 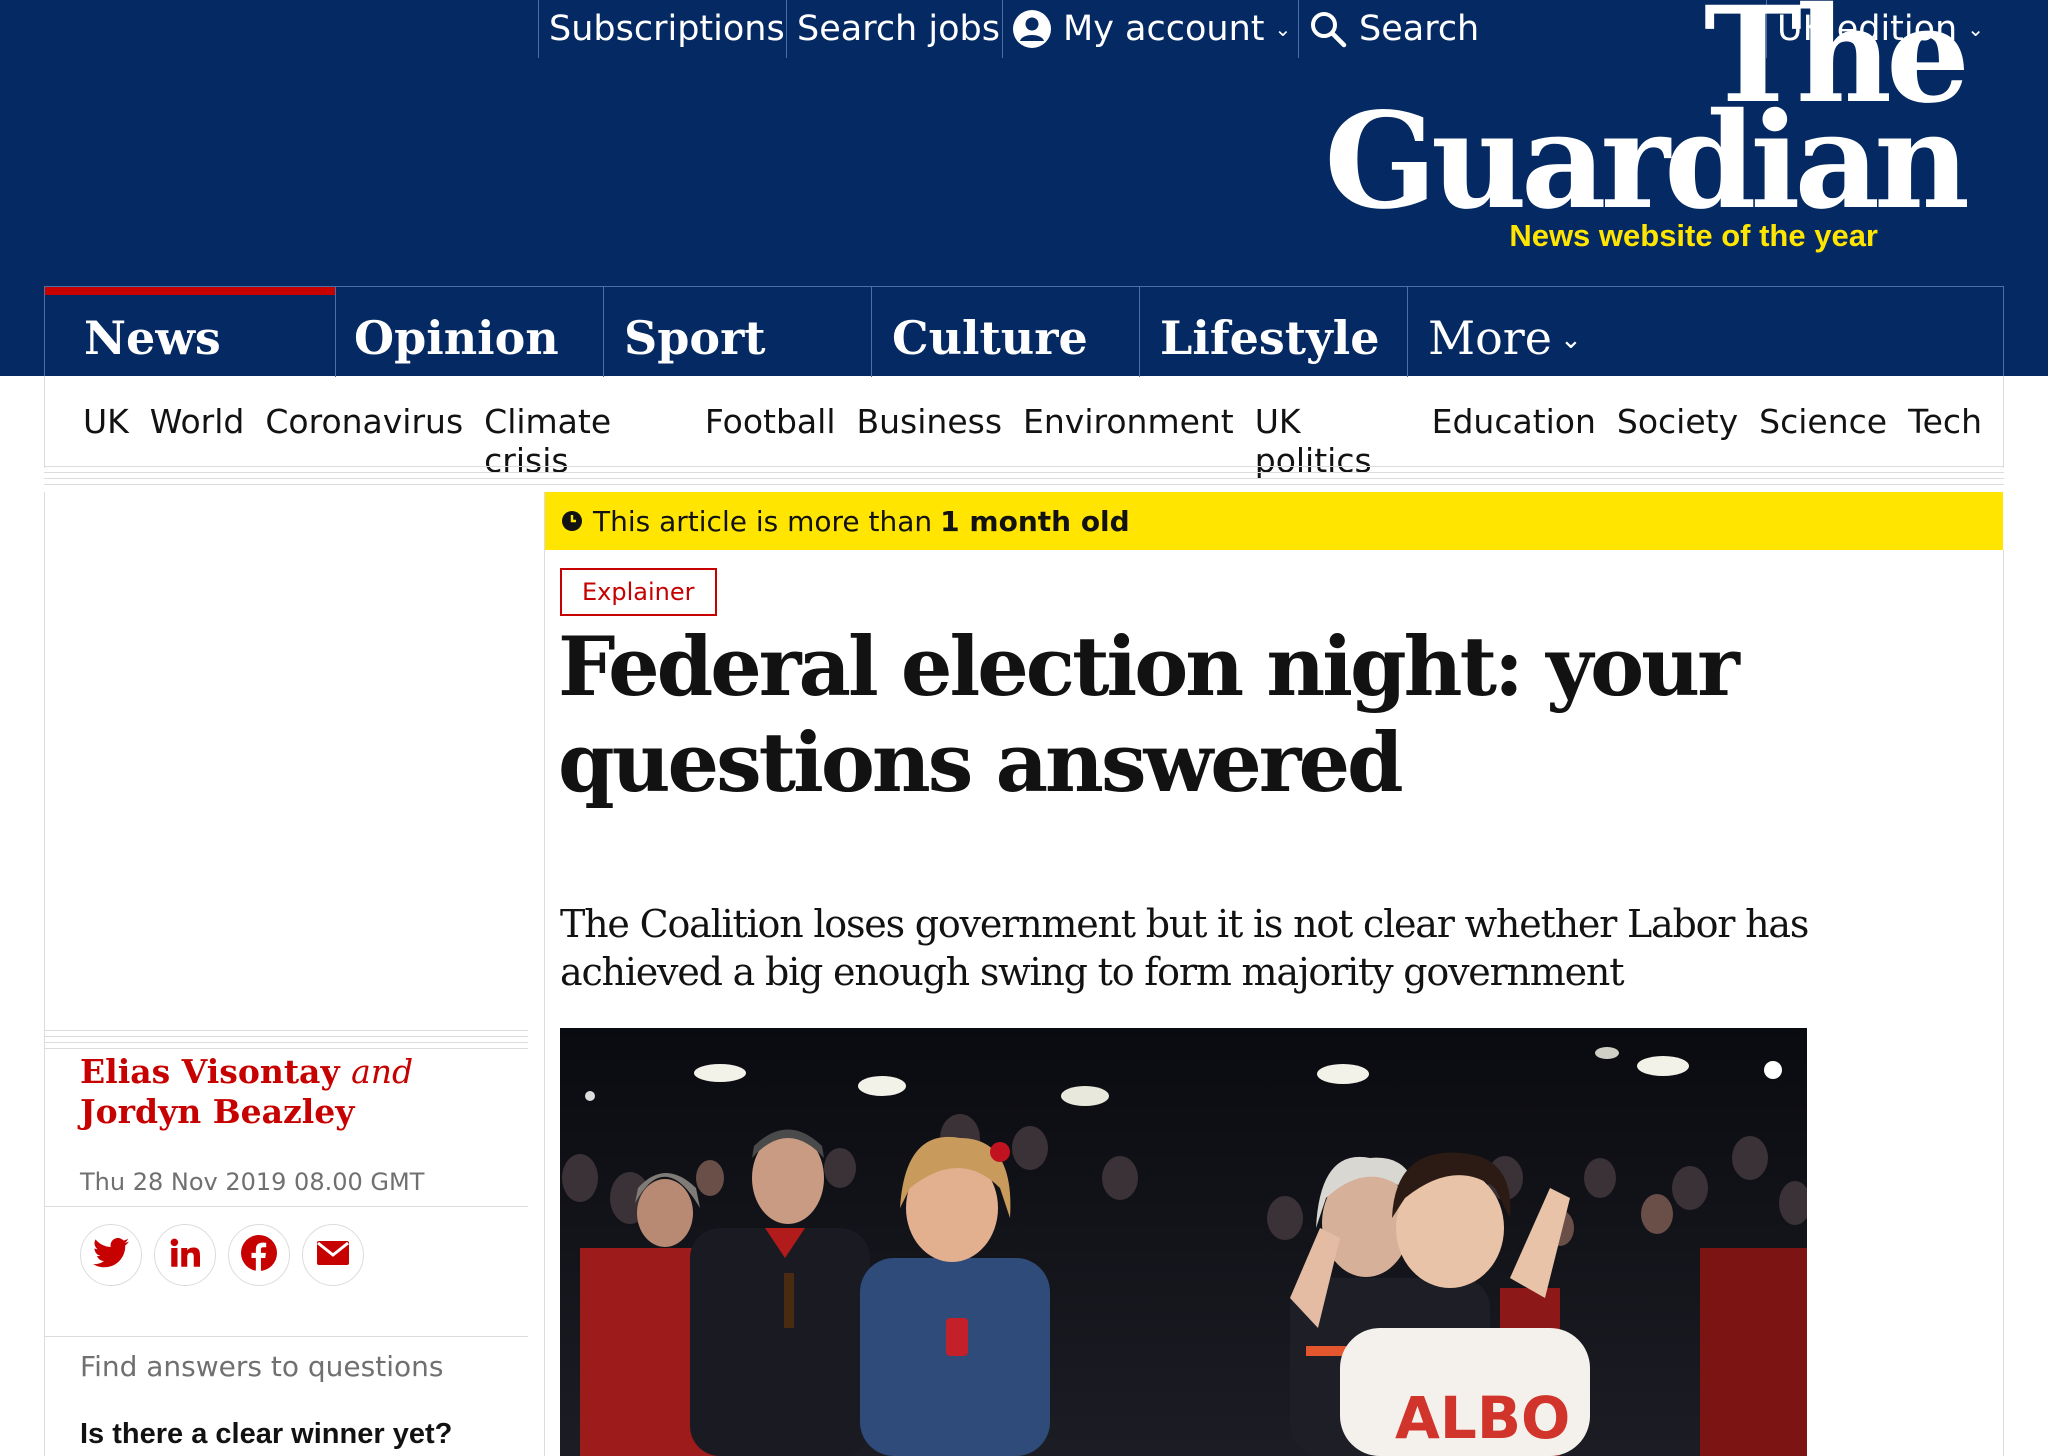 I want to click on pillar-news: News, so click(x=190, y=332).